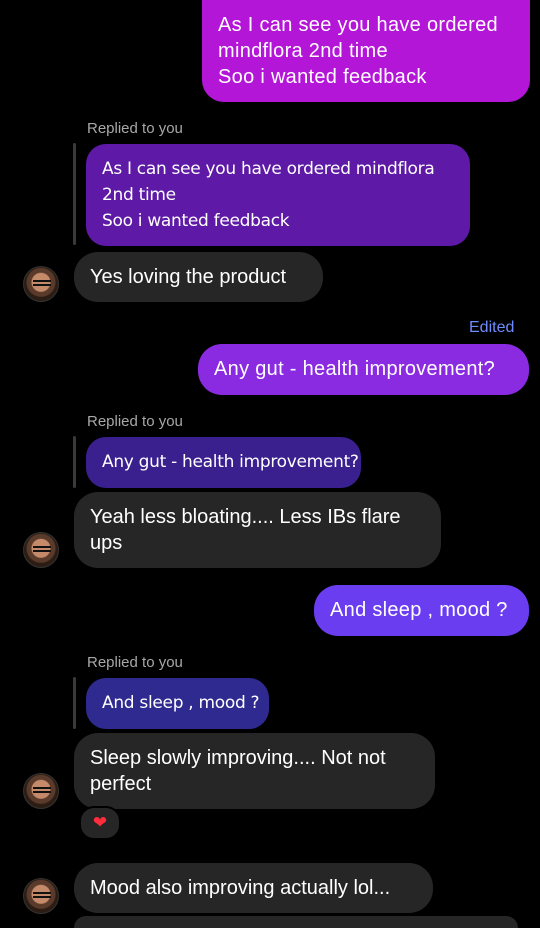 The height and width of the screenshot is (928, 540). Describe the element at coordinates (188, 277) in the screenshot. I see `message-text: Yes loving the product` at that location.